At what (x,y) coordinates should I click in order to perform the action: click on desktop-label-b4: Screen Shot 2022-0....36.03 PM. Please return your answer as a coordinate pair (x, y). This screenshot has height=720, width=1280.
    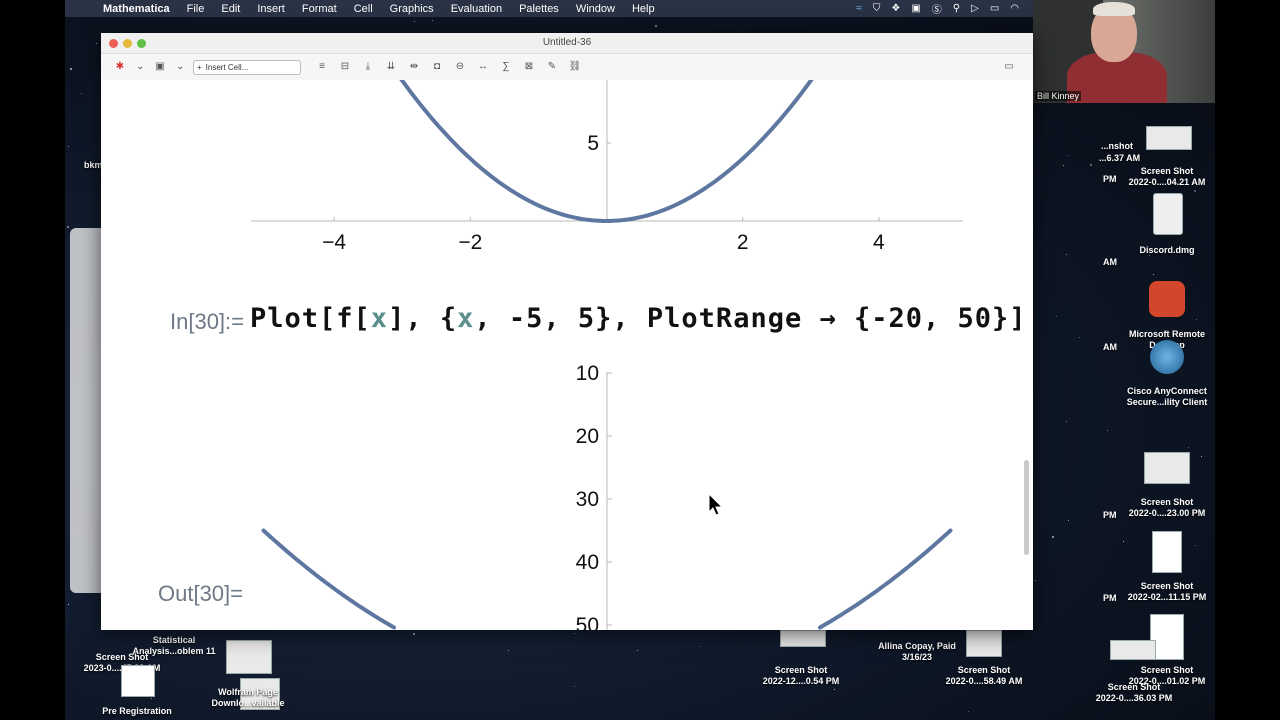
    Looking at the image, I should click on (1134, 692).